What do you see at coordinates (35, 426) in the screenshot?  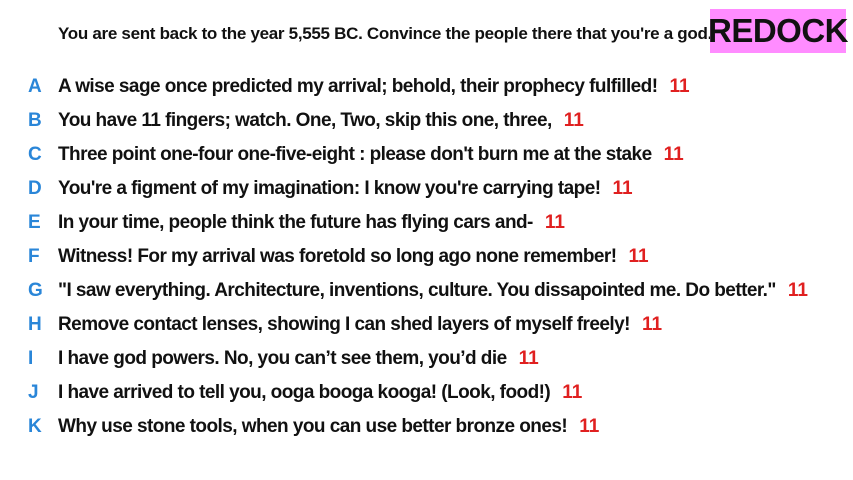 I see `answer-letter: K` at bounding box center [35, 426].